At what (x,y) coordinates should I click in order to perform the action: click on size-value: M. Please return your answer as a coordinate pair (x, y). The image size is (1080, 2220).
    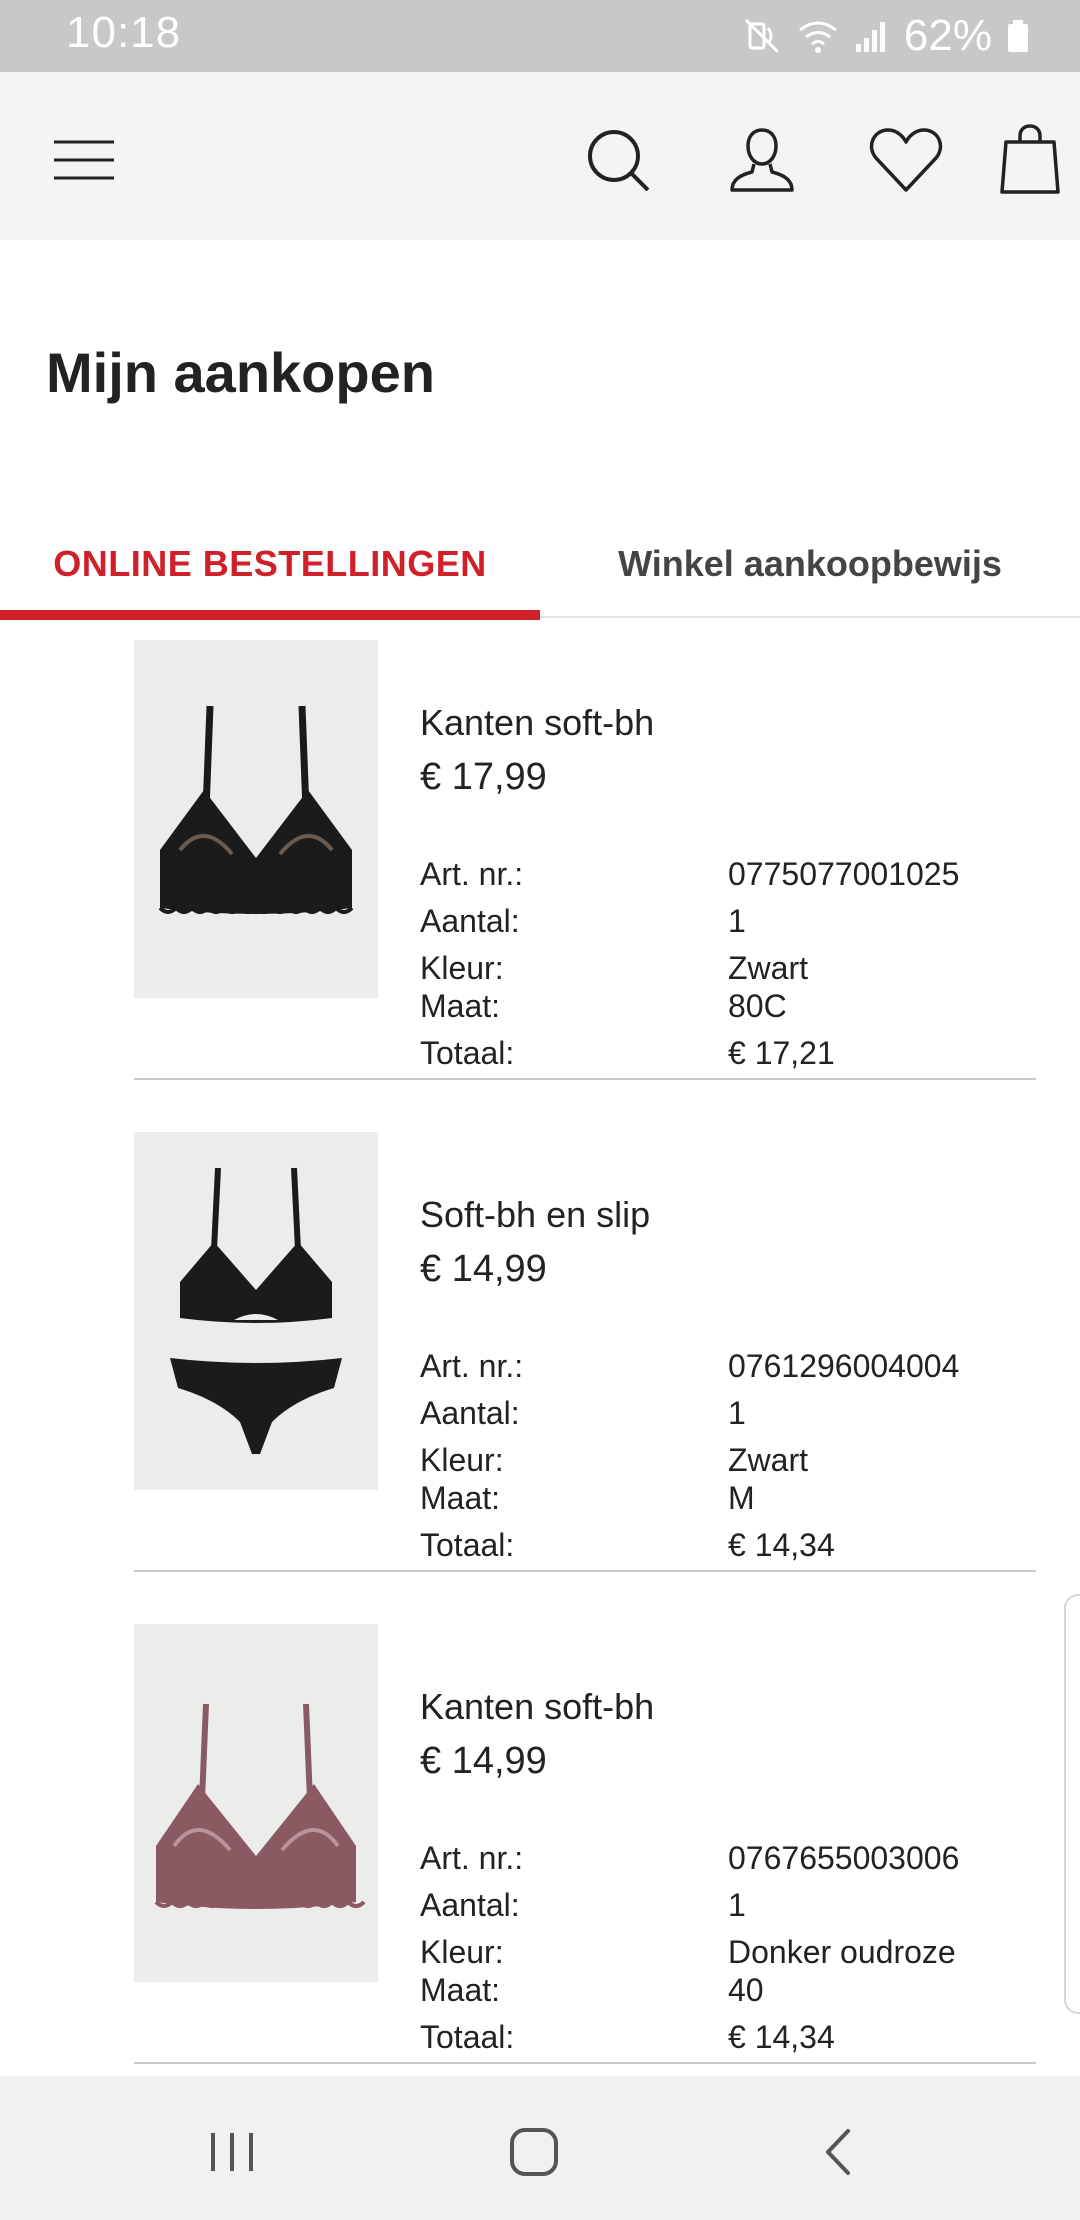
    Looking at the image, I should click on (741, 1498).